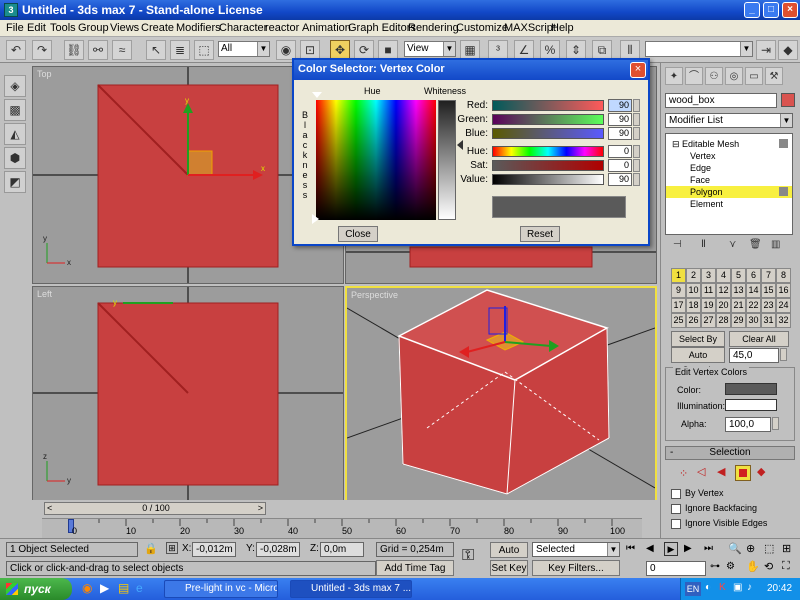 The height and width of the screenshot is (600, 800). Describe the element at coordinates (36, 589) in the screenshot. I see `start-button: пуск` at that location.